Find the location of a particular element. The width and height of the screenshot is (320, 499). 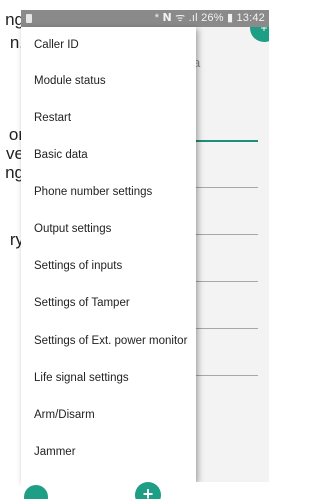

menu-item-module-status: Module status is located at coordinates (70, 81).